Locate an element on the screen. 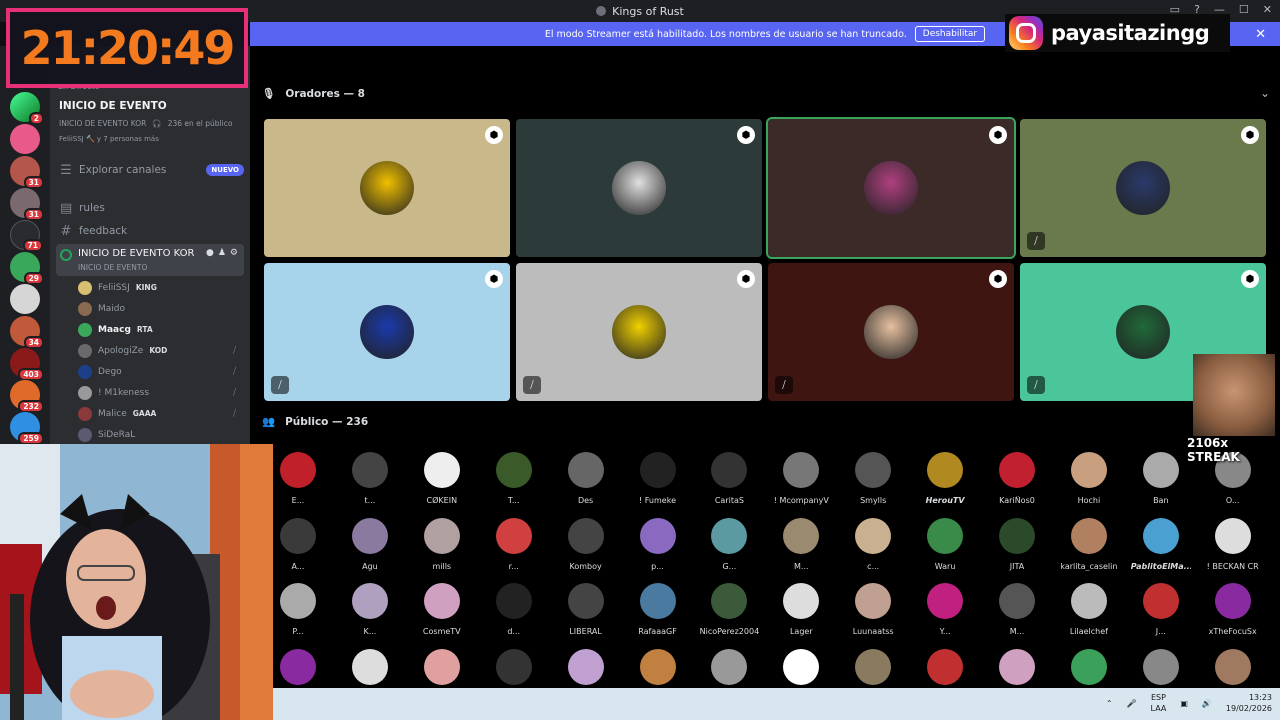 The height and width of the screenshot is (720, 1280). audience-member: Luunaatss is located at coordinates (873, 609).